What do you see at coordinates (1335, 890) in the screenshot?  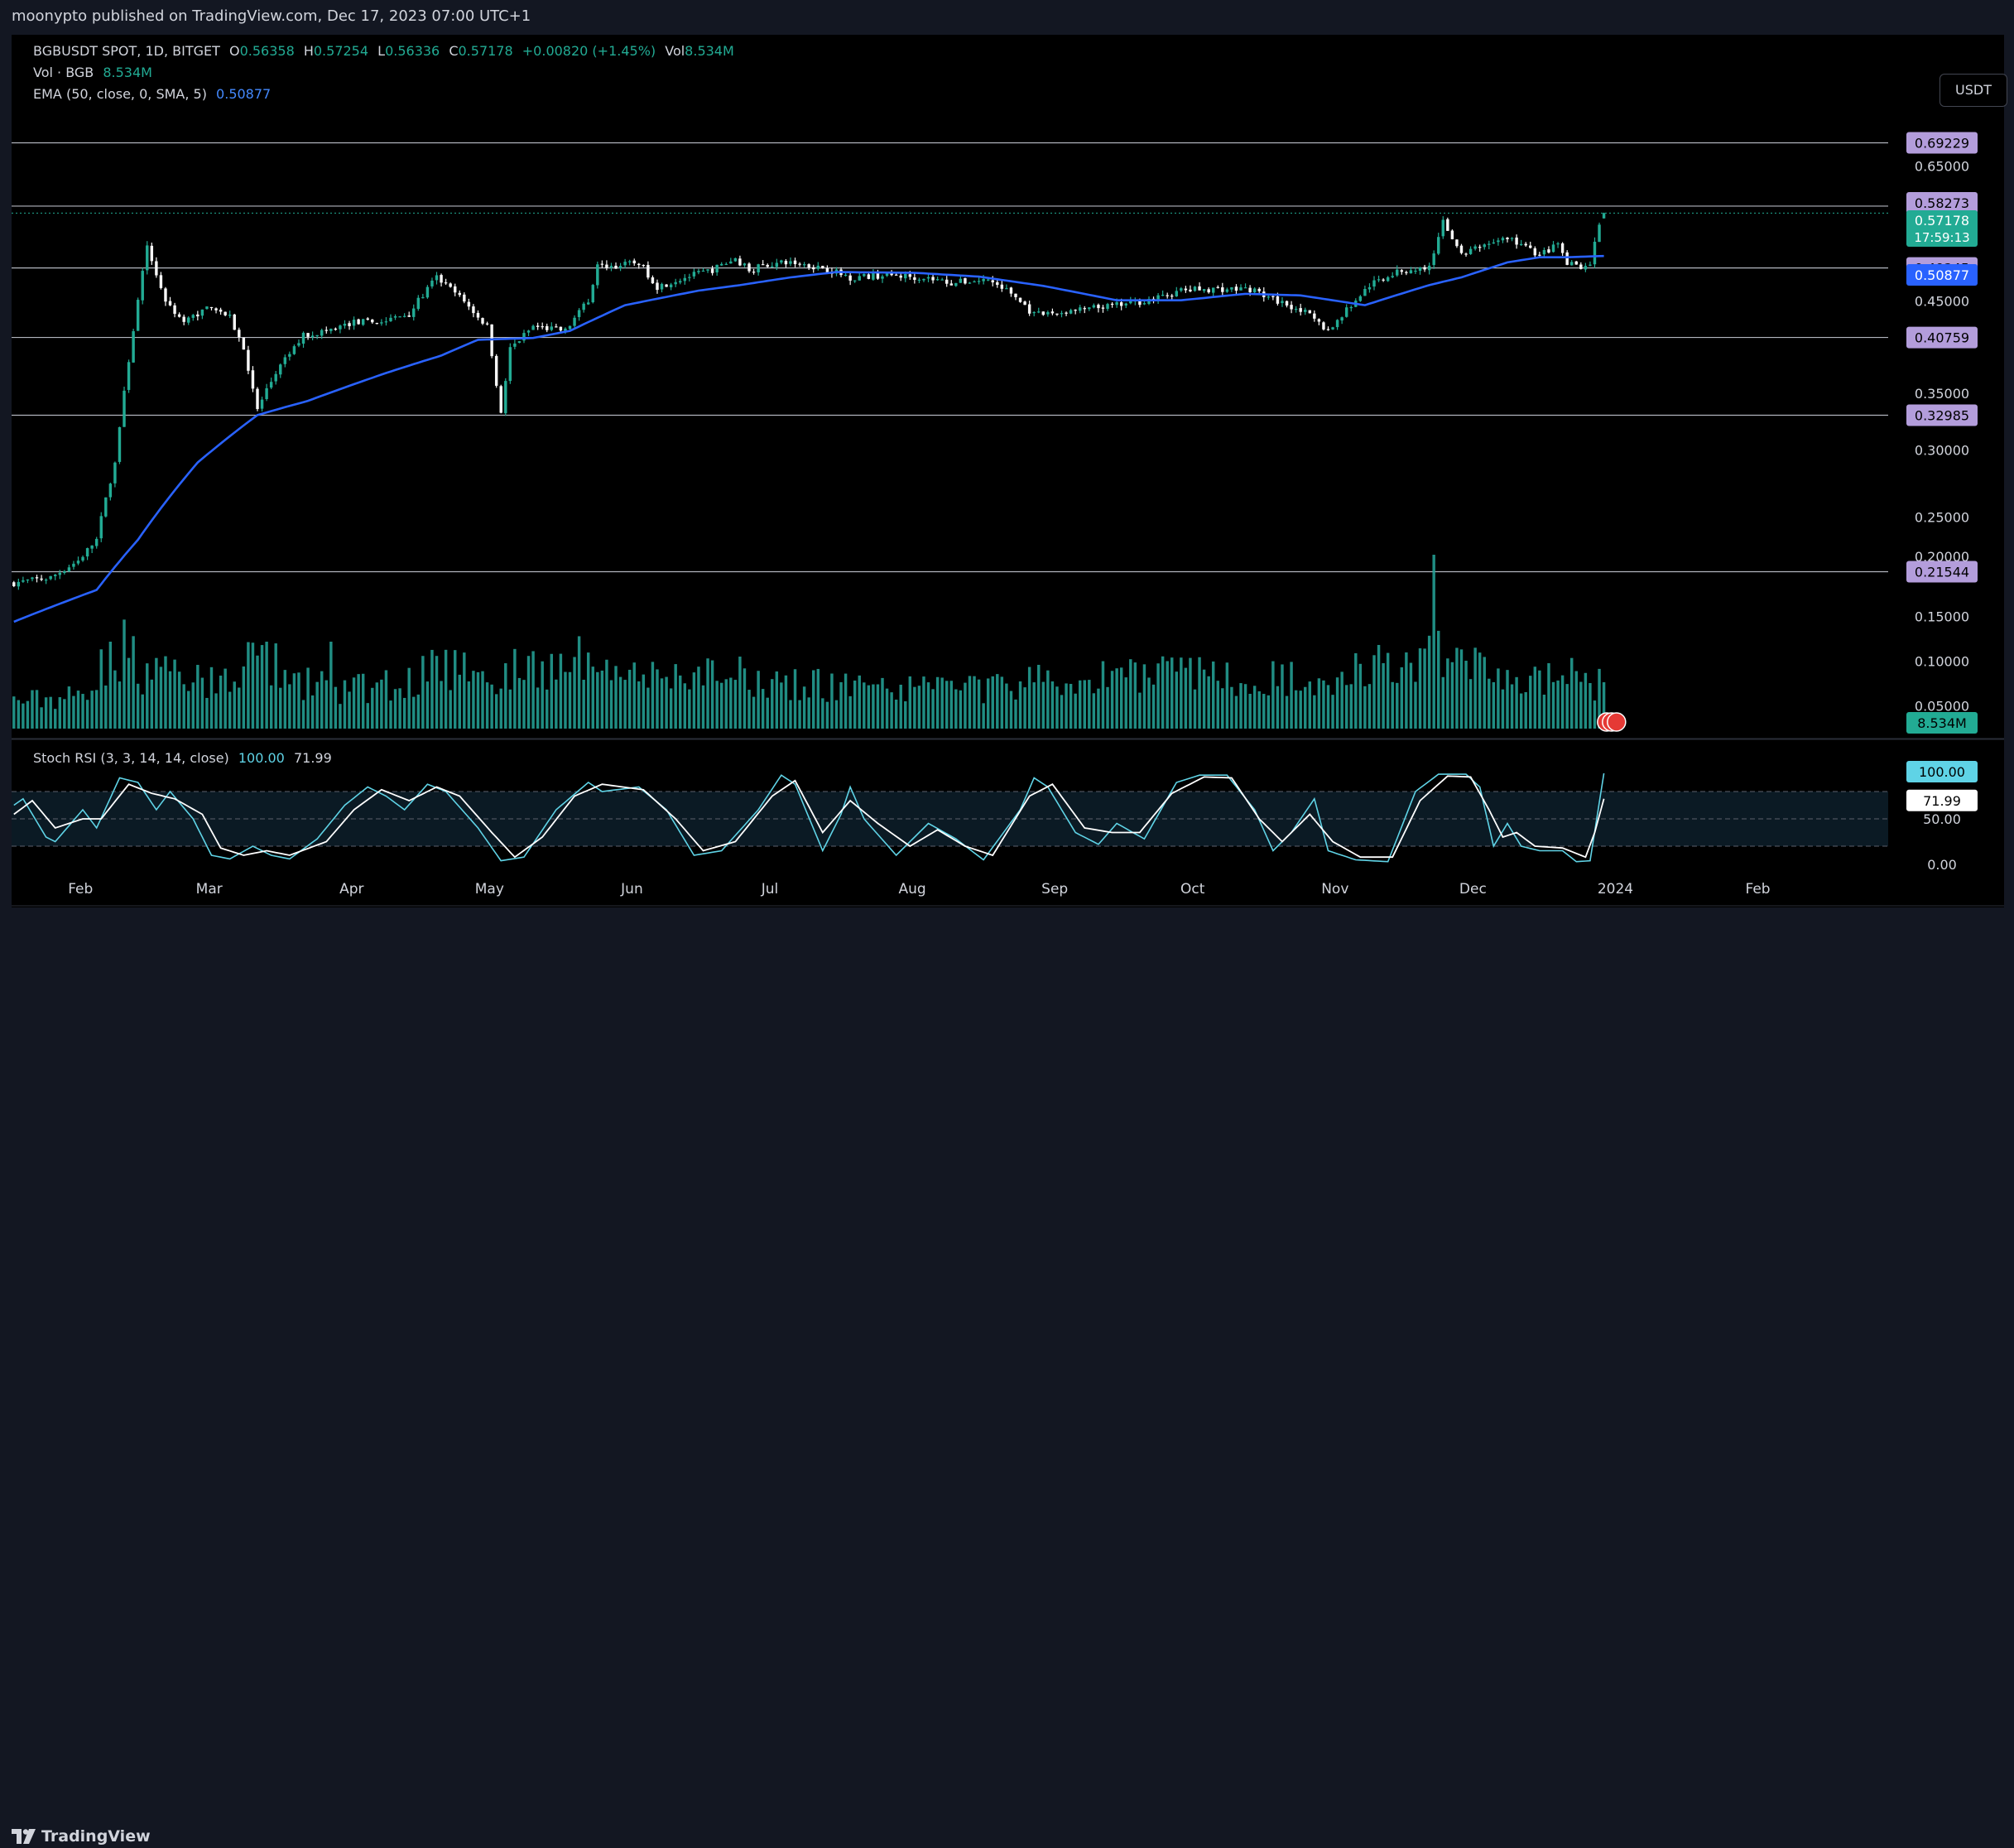 I see `x-tick-label-9: Nov` at bounding box center [1335, 890].